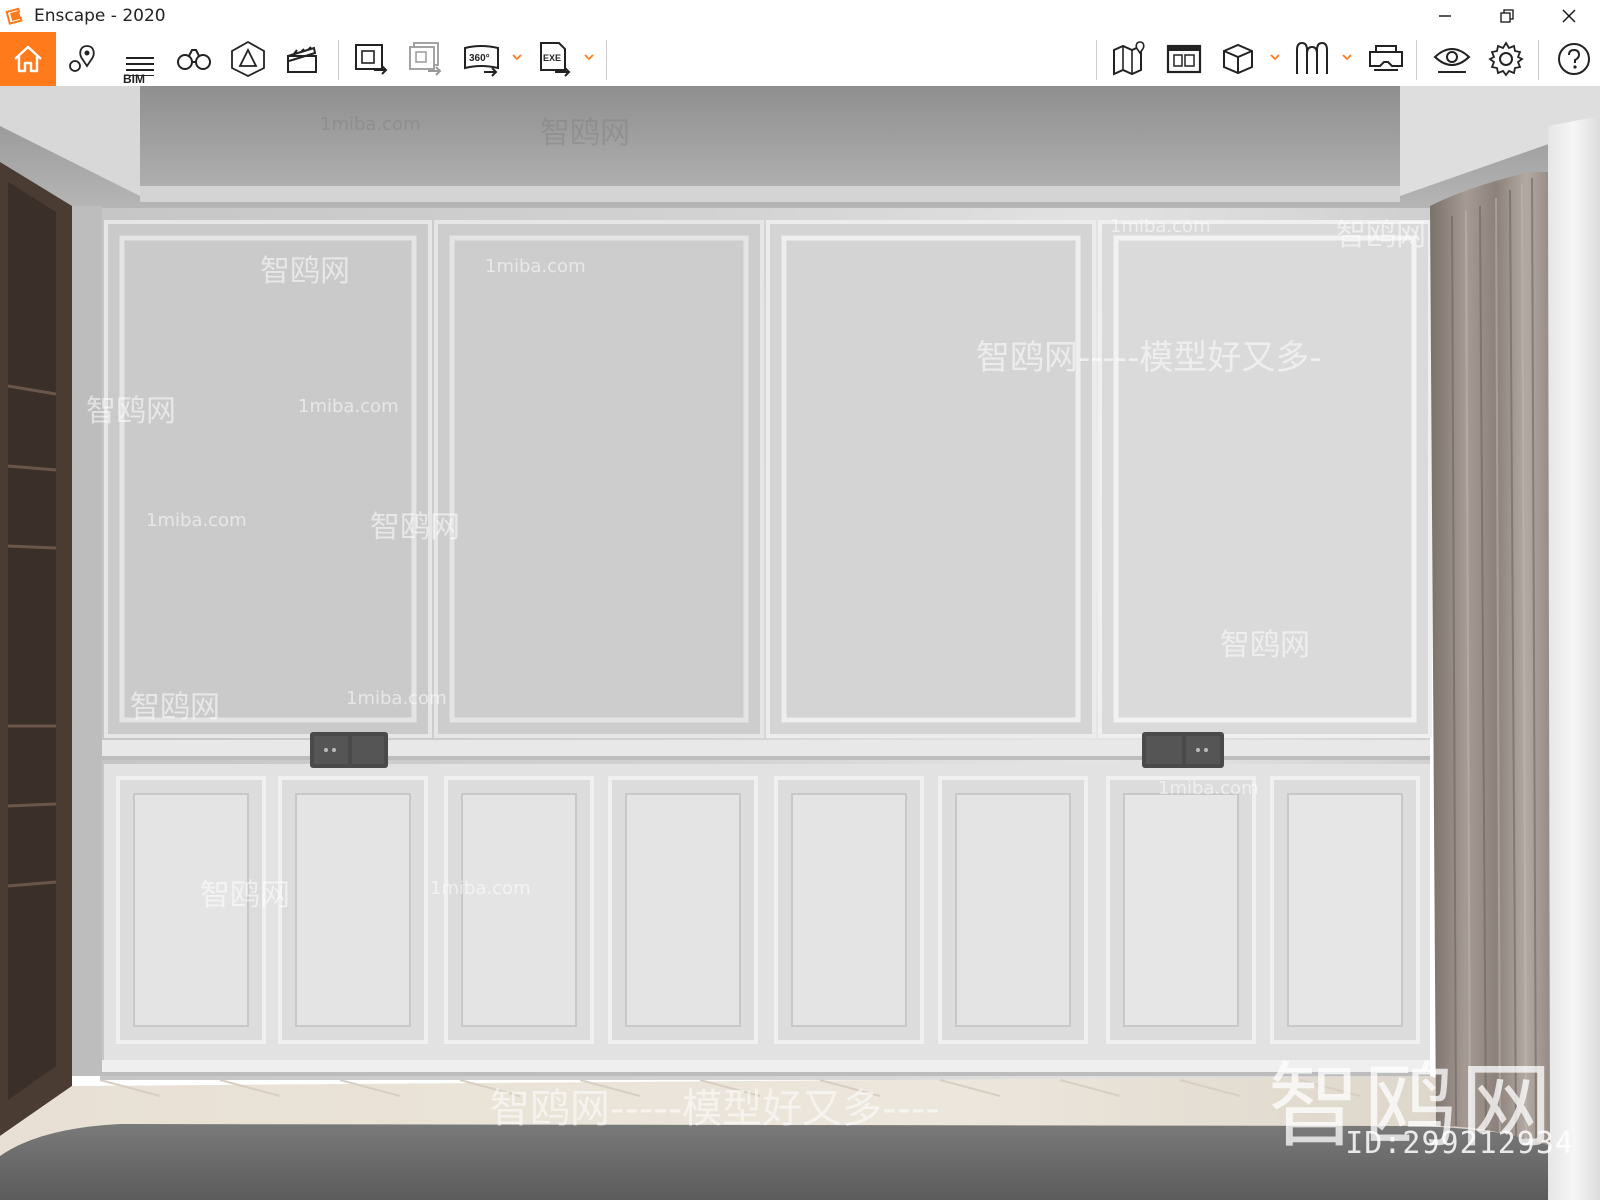 The height and width of the screenshot is (1200, 1600). I want to click on minimize-button, so click(1445, 16).